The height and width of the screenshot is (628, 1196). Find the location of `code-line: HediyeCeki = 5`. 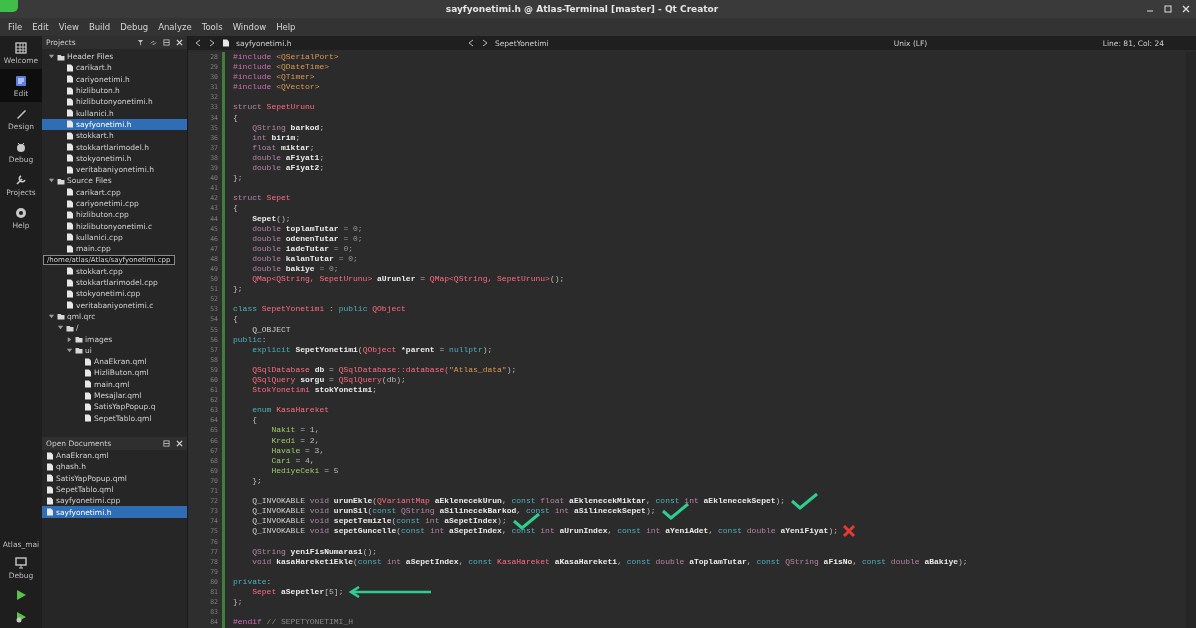

code-line: HediyeCeki = 5 is located at coordinates (304, 470).